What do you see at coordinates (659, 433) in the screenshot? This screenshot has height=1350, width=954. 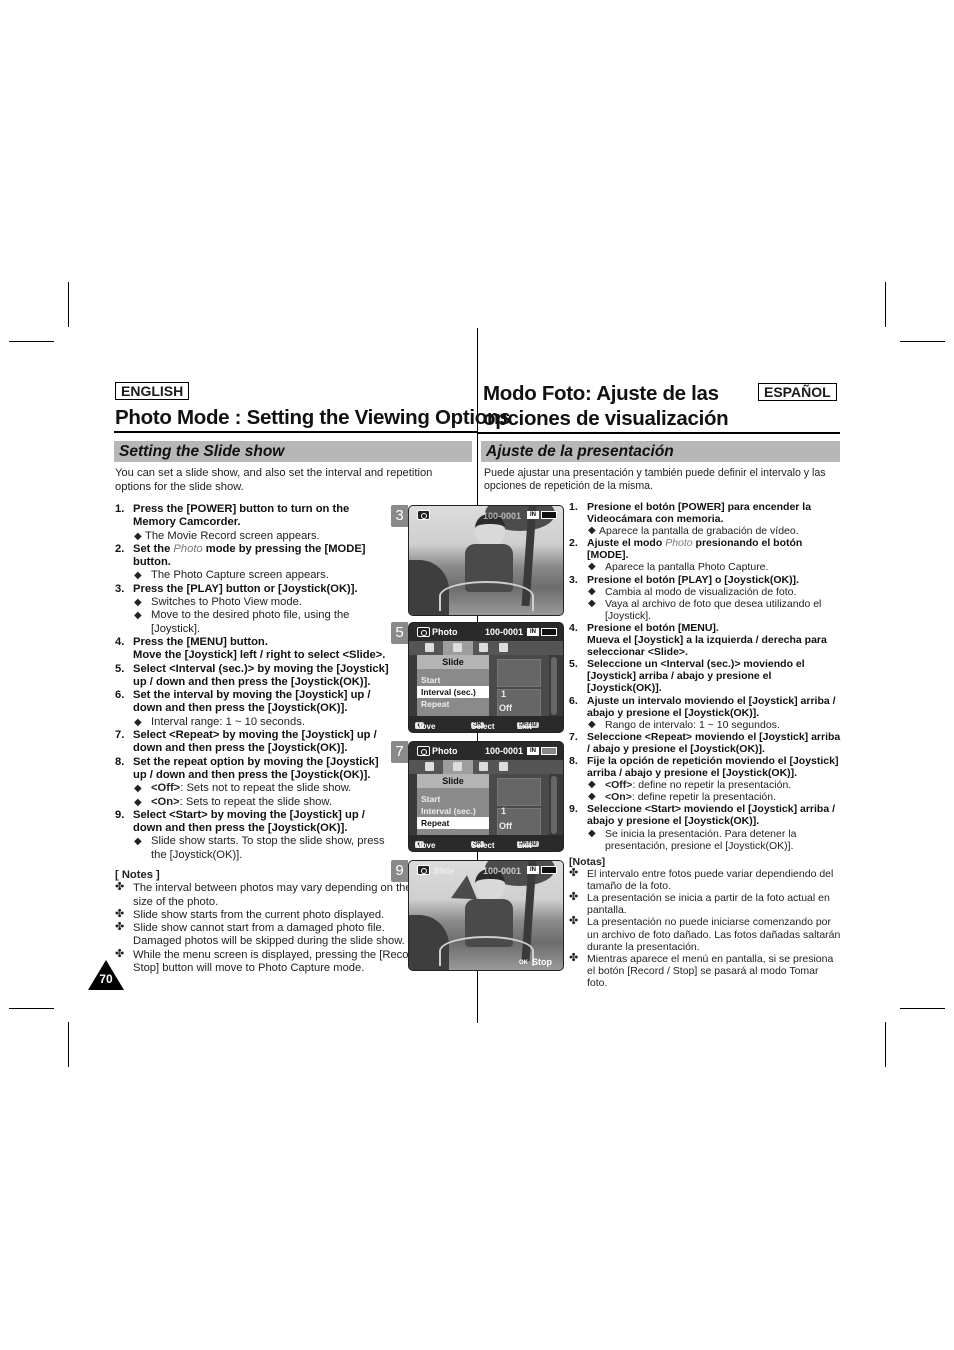 I see `spanish-title-rule` at bounding box center [659, 433].